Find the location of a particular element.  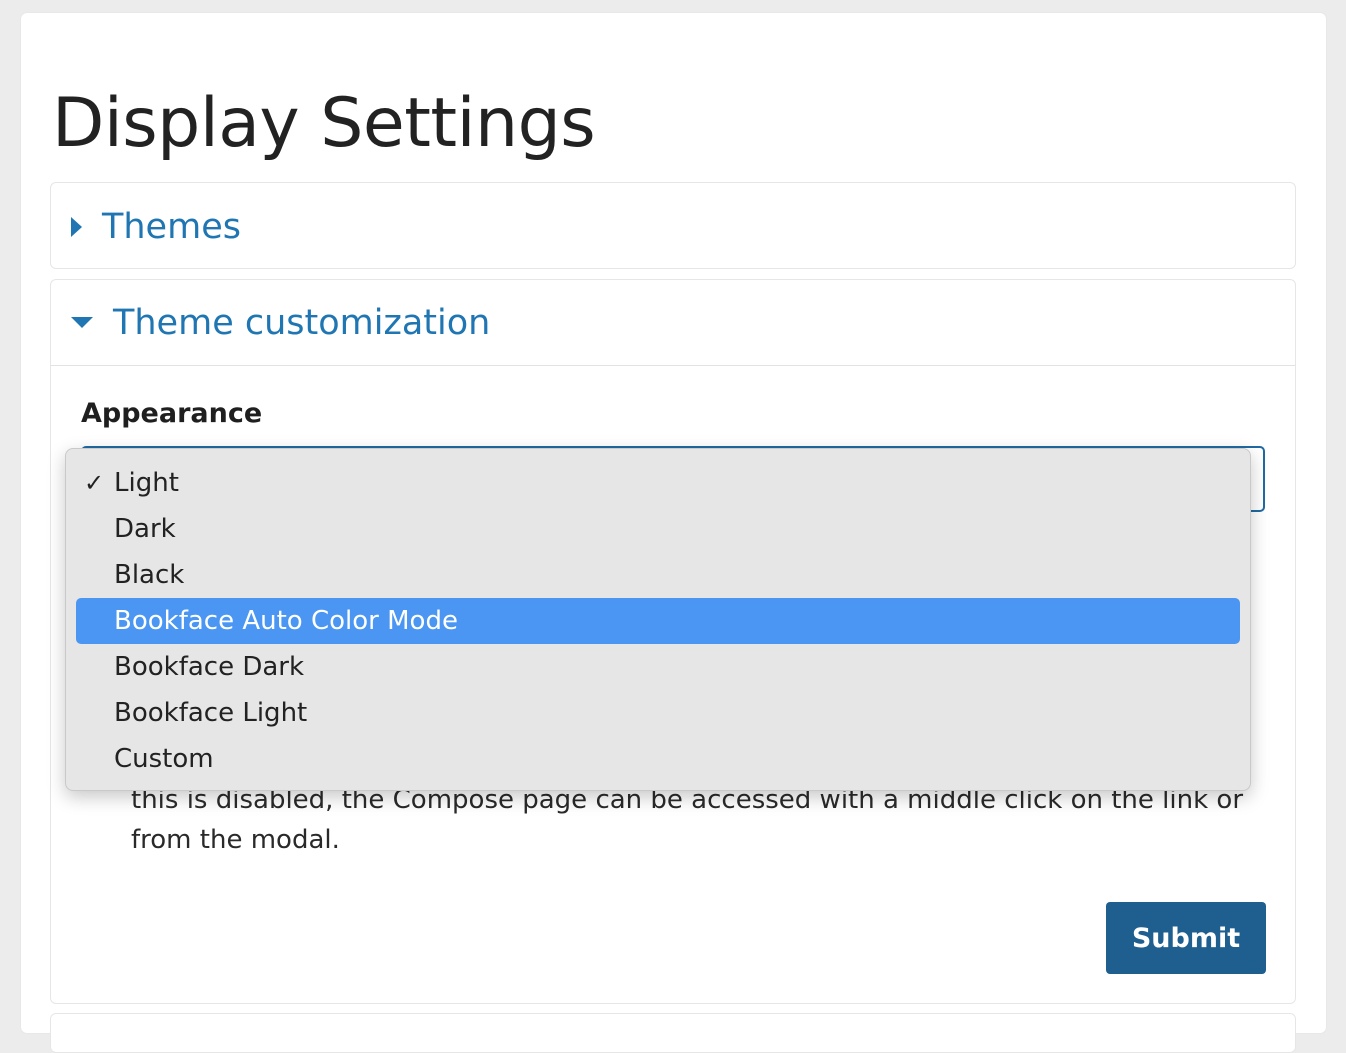

option-label: Custom is located at coordinates (164, 759).